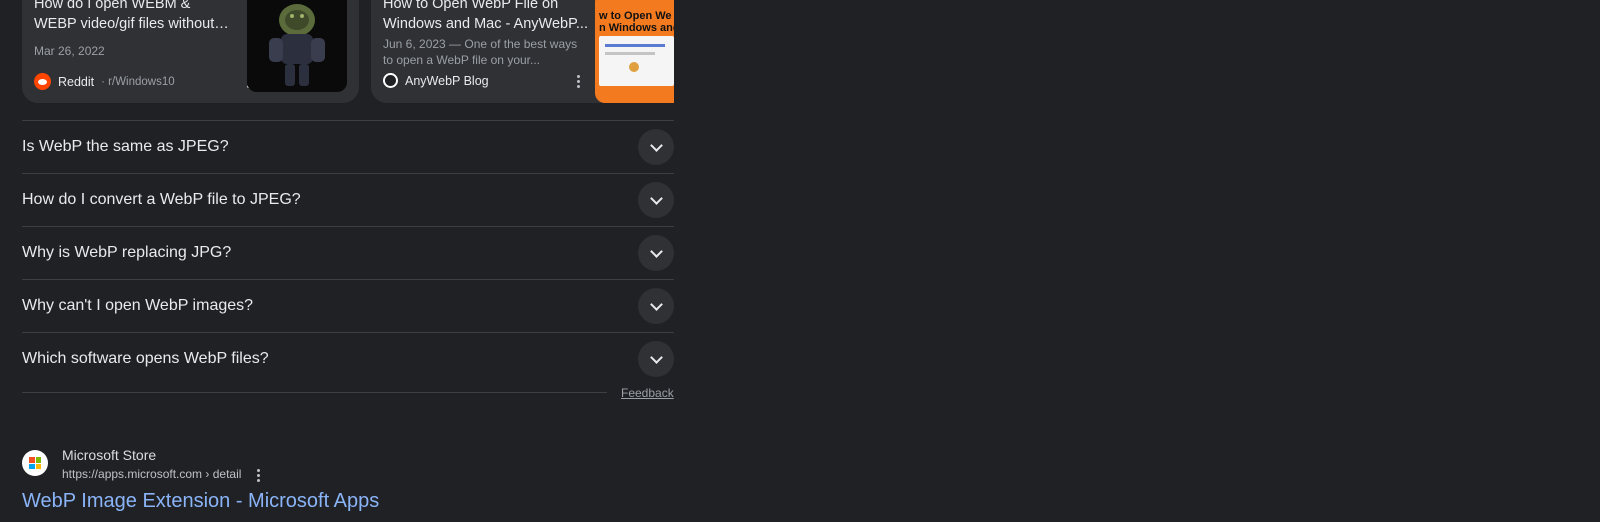 The height and width of the screenshot is (522, 1600). Describe the element at coordinates (125, 146) in the screenshot. I see `faq-question: Is WebP the same as JPEG?` at that location.